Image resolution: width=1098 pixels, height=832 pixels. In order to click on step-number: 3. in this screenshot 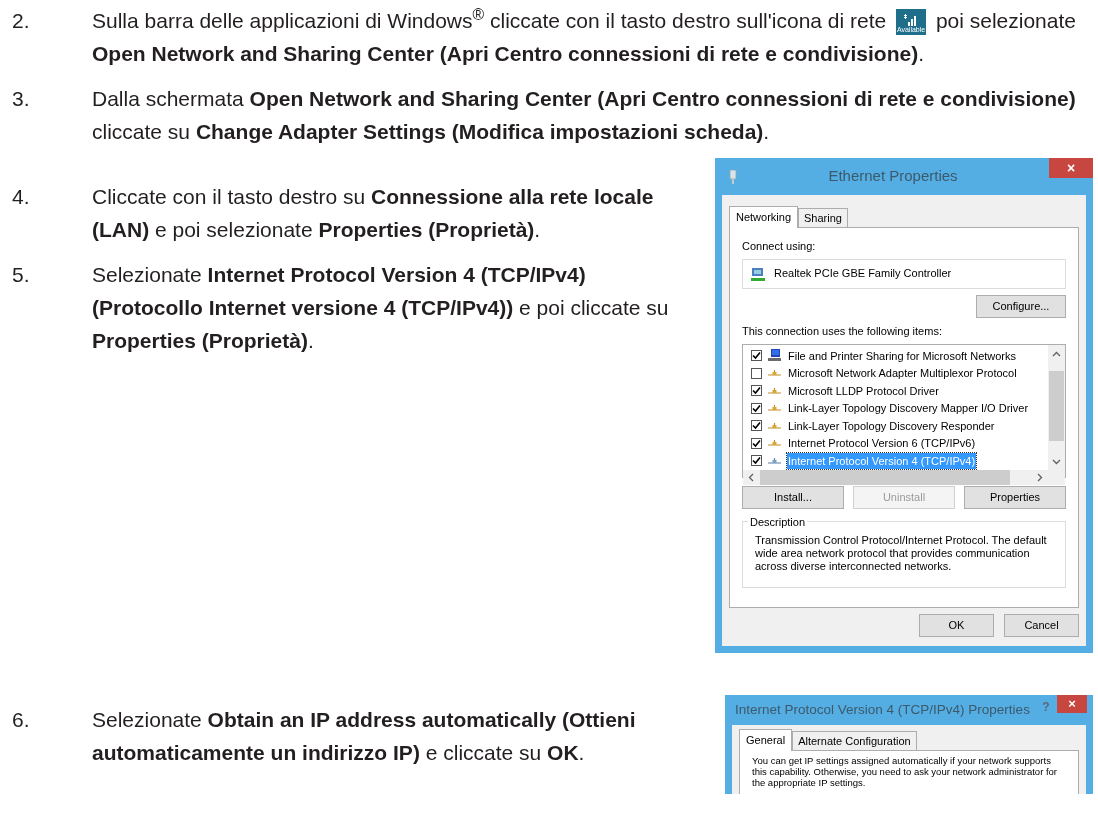, I will do `click(21, 99)`.